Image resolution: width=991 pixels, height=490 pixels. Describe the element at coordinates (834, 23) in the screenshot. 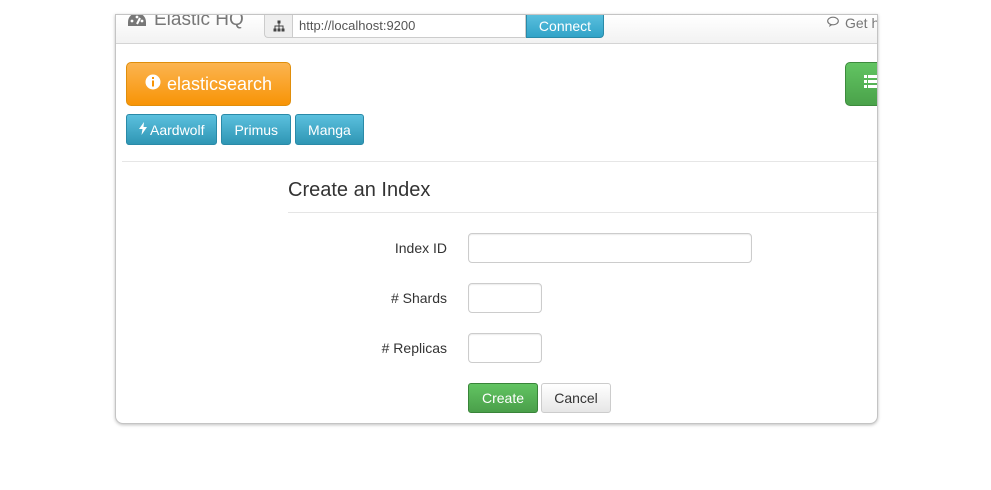

I see `comments-icon` at that location.